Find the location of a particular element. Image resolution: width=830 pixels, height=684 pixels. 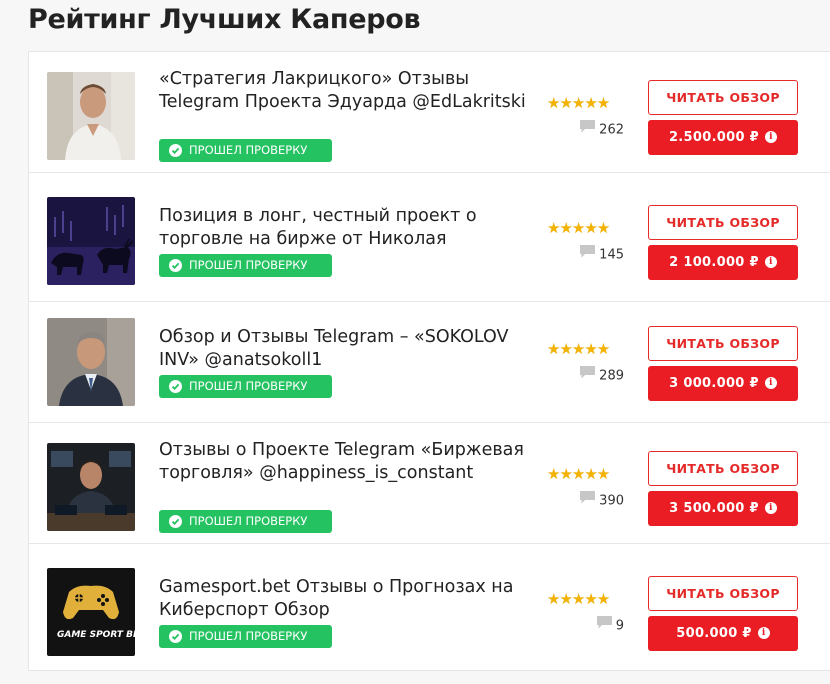

price-button: 3 500.000 ₽ i is located at coordinates (723, 508).